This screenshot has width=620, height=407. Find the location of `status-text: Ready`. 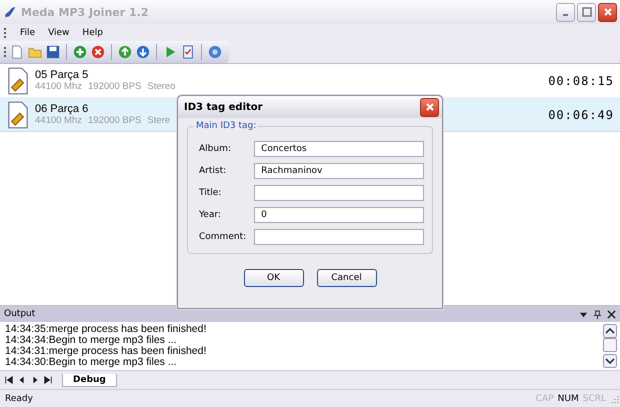

status-text: Ready is located at coordinates (19, 399).